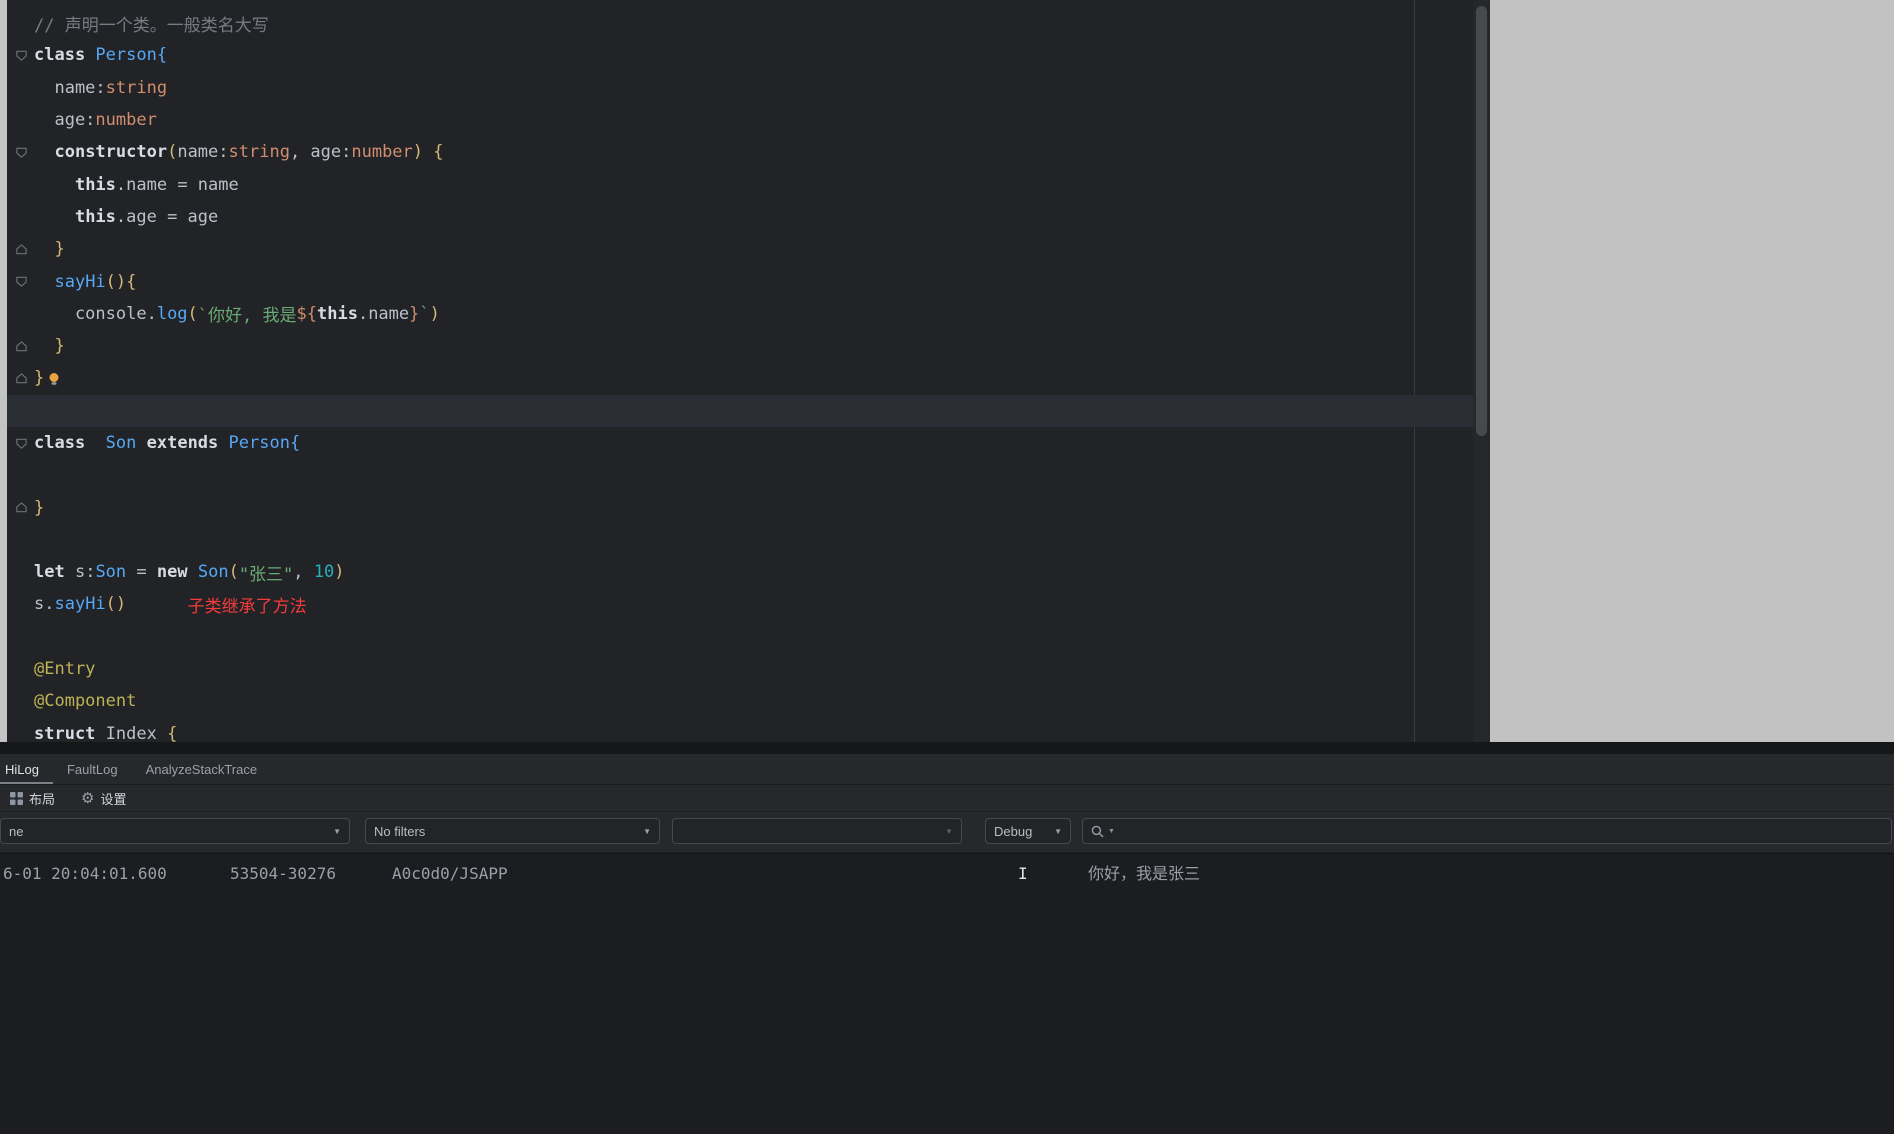 The width and height of the screenshot is (1894, 1134). What do you see at coordinates (1144, 873) in the screenshot?
I see `log-message: 你好，我是张三` at bounding box center [1144, 873].